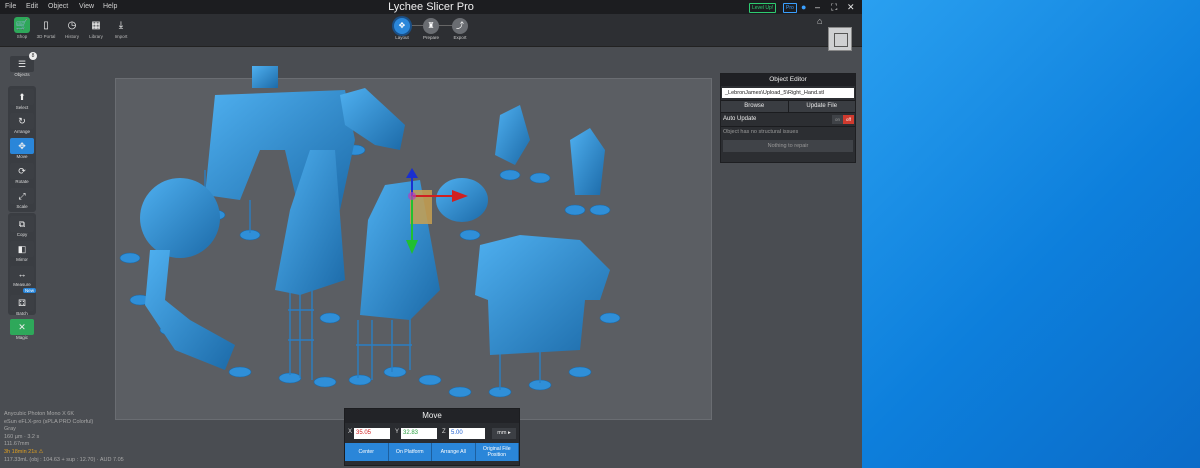  What do you see at coordinates (22, 436) in the screenshot?
I see `layer-info: 160 µm · 3.2 s` at bounding box center [22, 436].